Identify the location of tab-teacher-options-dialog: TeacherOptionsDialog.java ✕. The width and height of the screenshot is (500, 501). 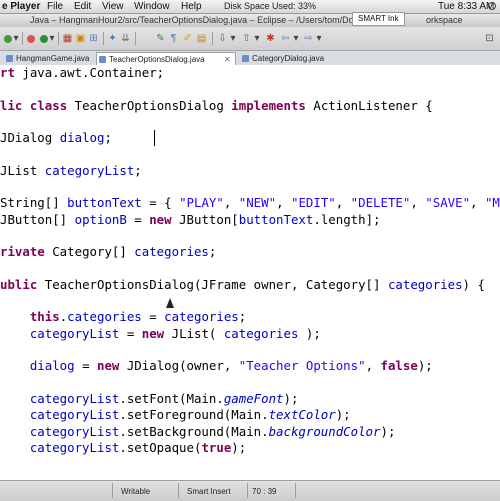
(166, 58).